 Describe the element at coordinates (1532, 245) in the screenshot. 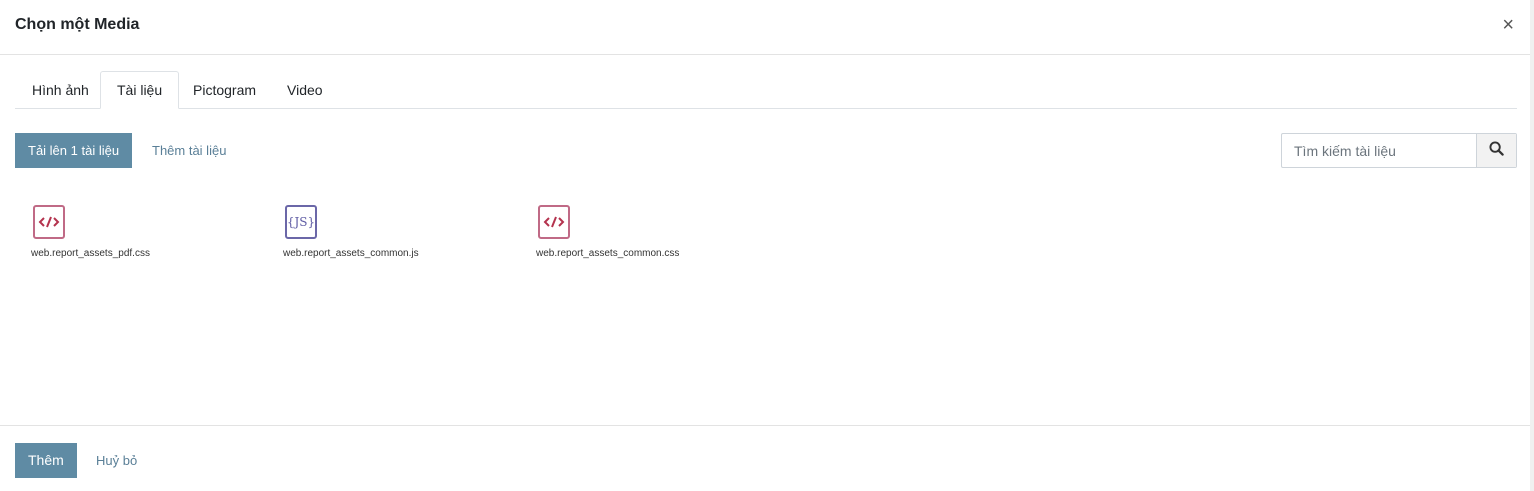

I see `scrollbar` at that location.